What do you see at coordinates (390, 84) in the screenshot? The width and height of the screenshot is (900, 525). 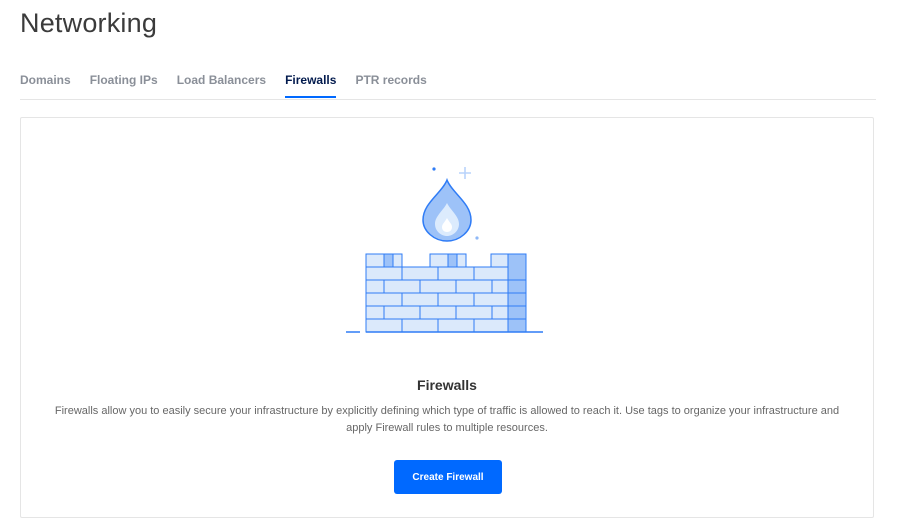 I see `tab-ptr-records: PTR records` at bounding box center [390, 84].